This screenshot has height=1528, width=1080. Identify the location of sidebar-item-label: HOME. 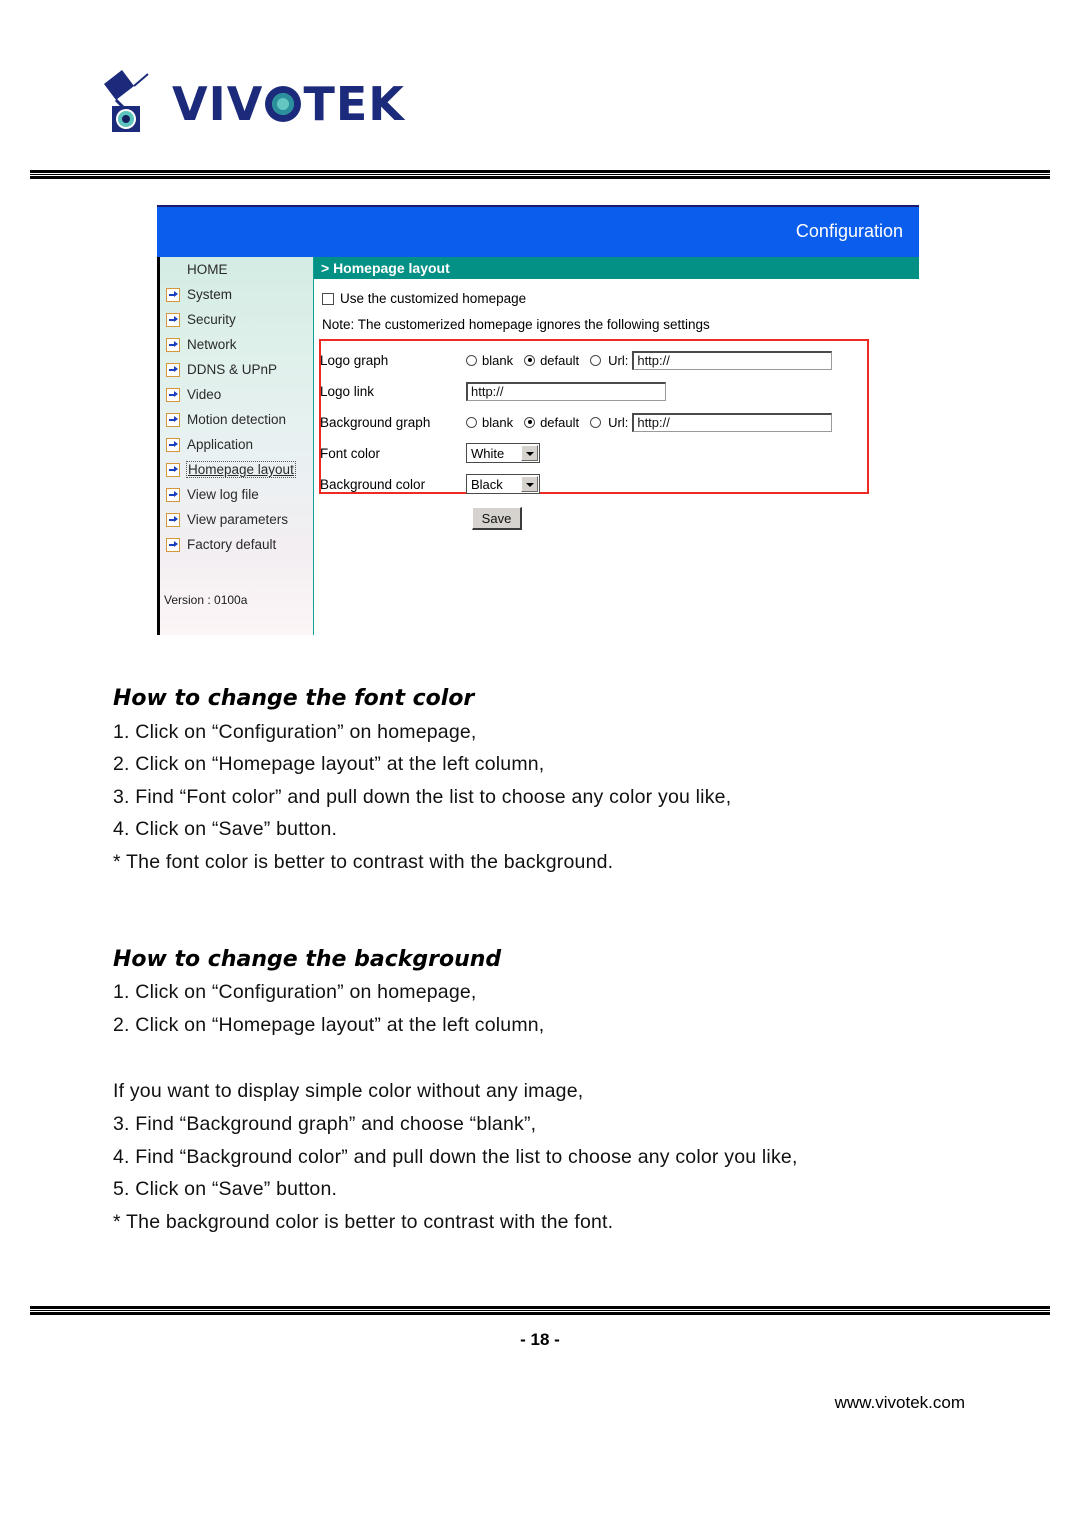
(207, 269).